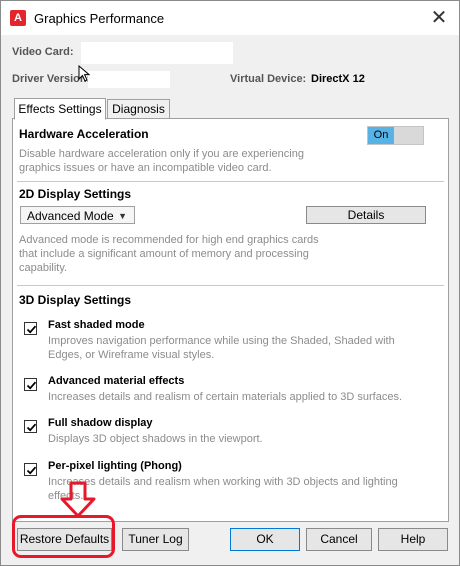 Image resolution: width=460 pixels, height=566 pixels. I want to click on details-button: Details, so click(366, 215).